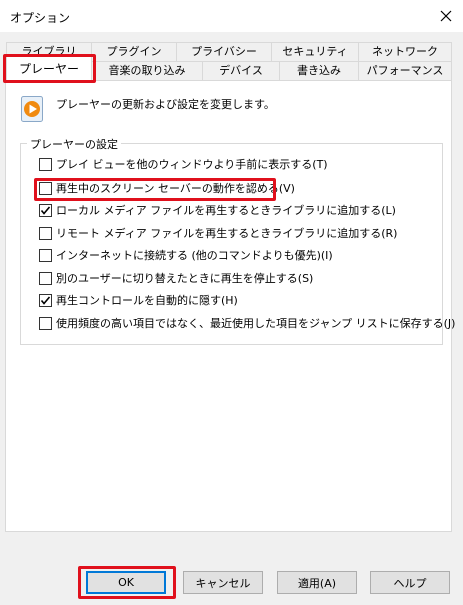  I want to click on apply-button: 適用(A), so click(317, 582).